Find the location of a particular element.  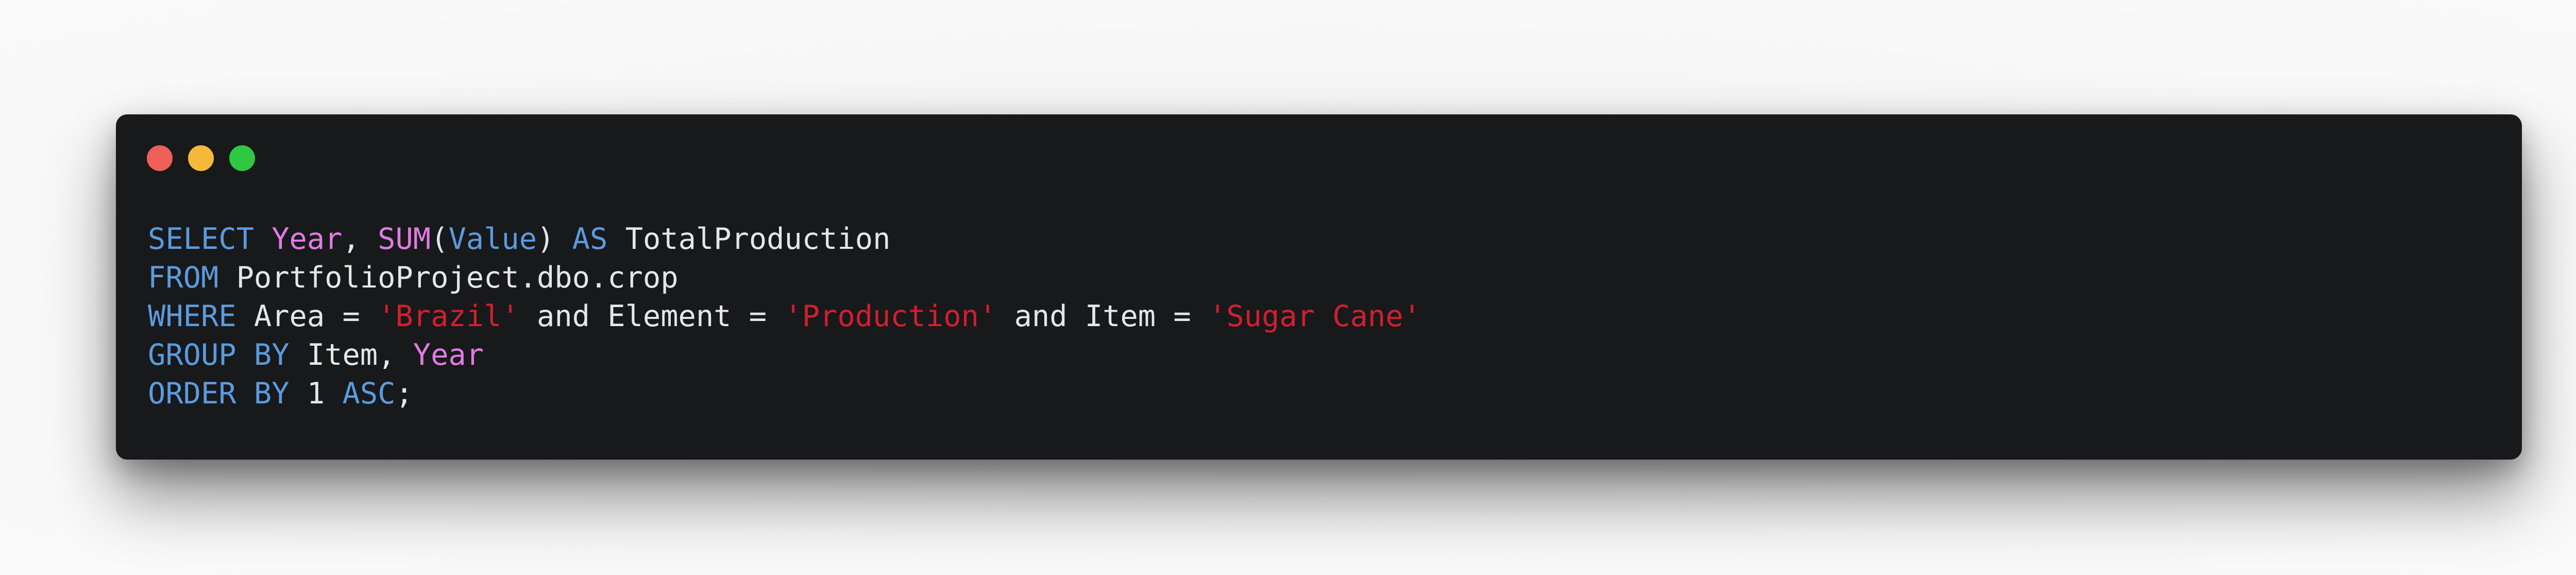

zoom-button is located at coordinates (242, 158).